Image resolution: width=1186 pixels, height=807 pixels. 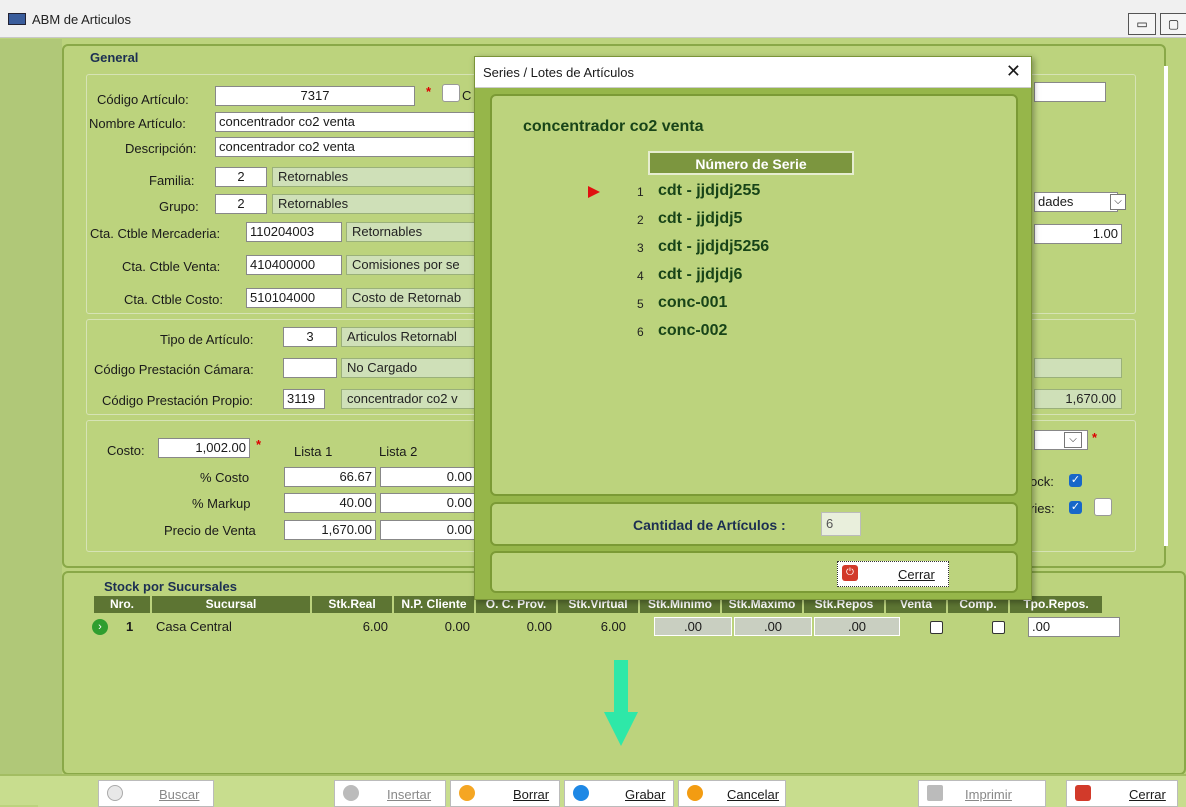 I want to click on cerrar-button: Cerrar, so click(x=1122, y=793).